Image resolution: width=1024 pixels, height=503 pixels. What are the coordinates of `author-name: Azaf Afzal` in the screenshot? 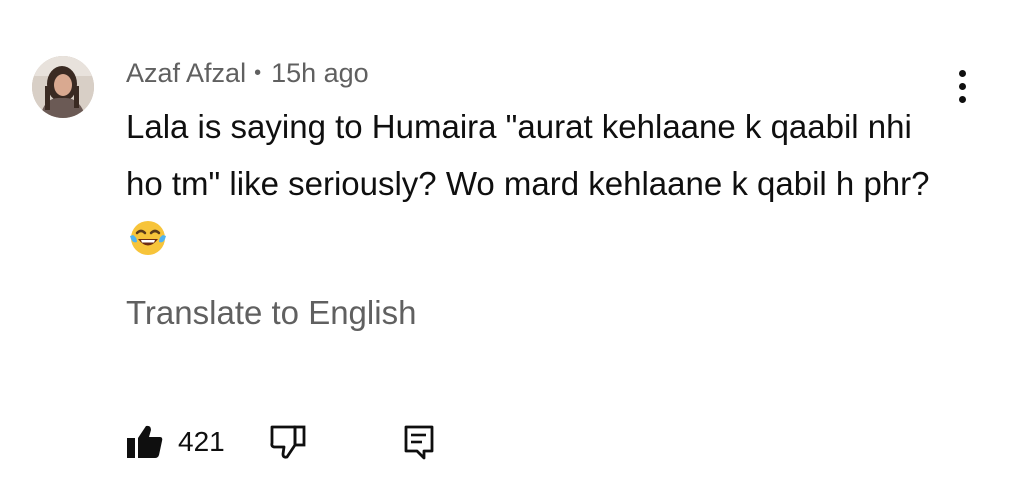 It's located at (186, 73).